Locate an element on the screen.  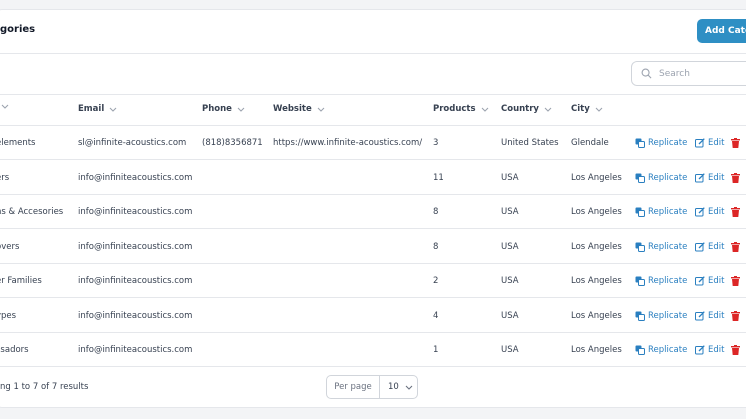
page-title: gories is located at coordinates (18, 29).